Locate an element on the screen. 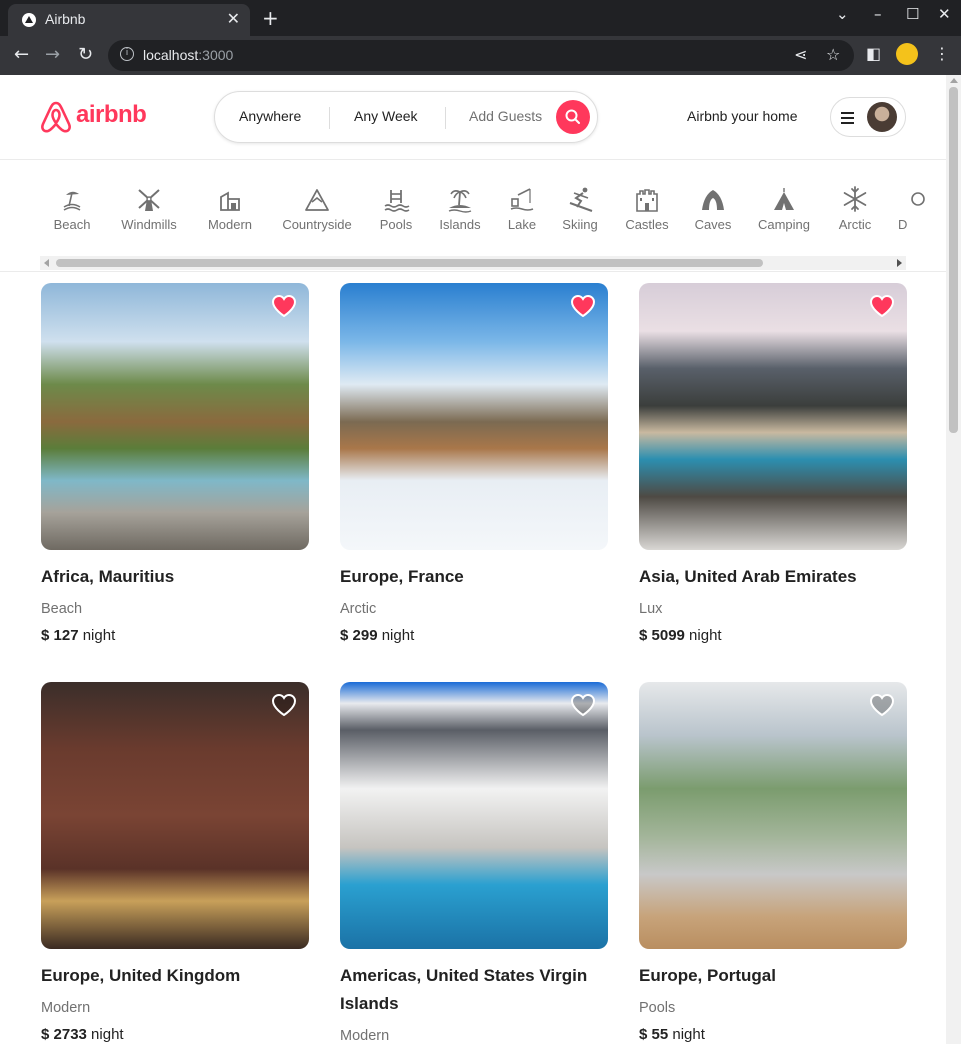 The width and height of the screenshot is (961, 1044). category-label: Modern is located at coordinates (230, 224).